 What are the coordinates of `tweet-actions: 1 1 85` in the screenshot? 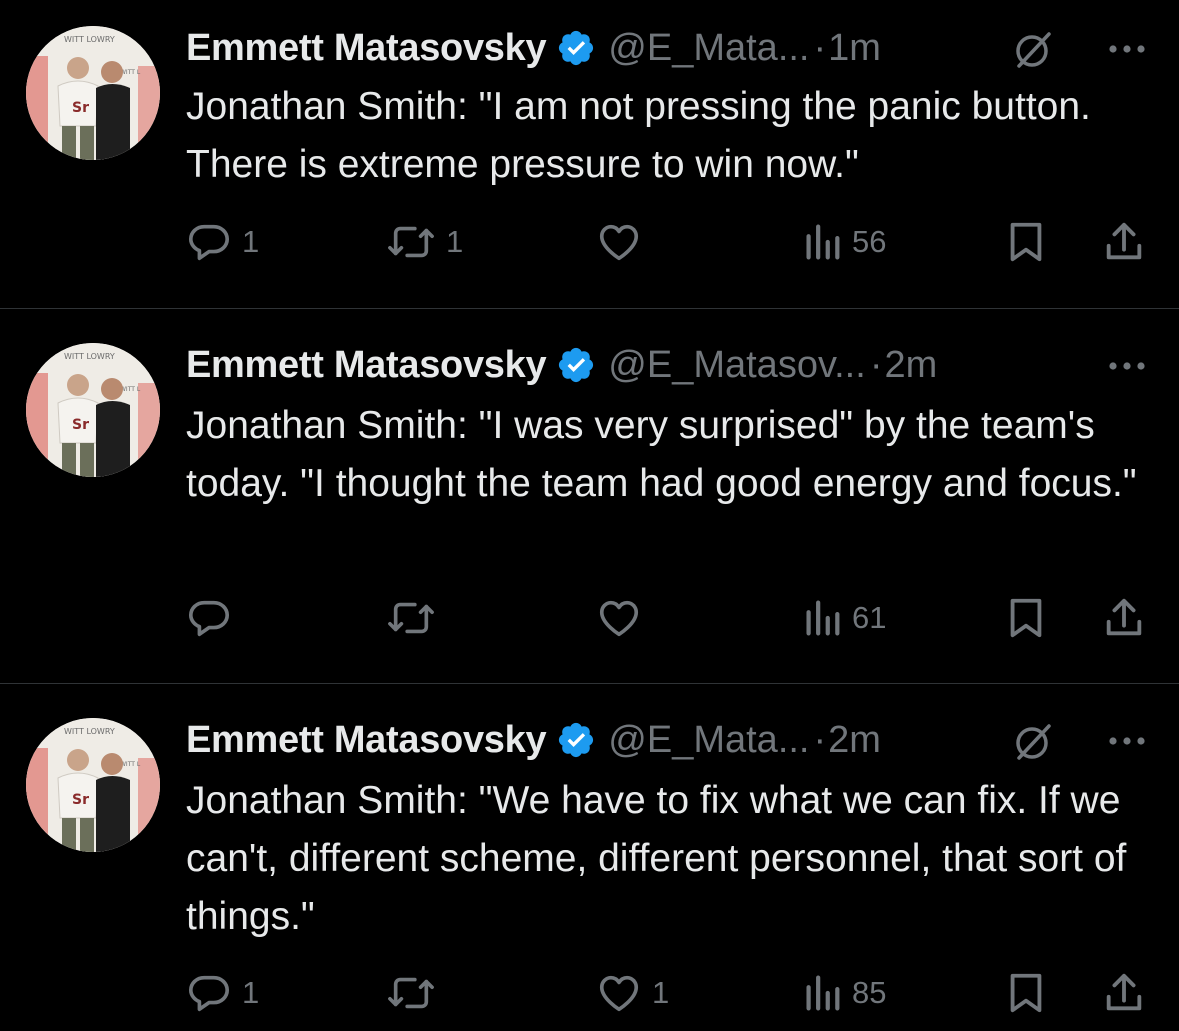 It's located at (667, 993).